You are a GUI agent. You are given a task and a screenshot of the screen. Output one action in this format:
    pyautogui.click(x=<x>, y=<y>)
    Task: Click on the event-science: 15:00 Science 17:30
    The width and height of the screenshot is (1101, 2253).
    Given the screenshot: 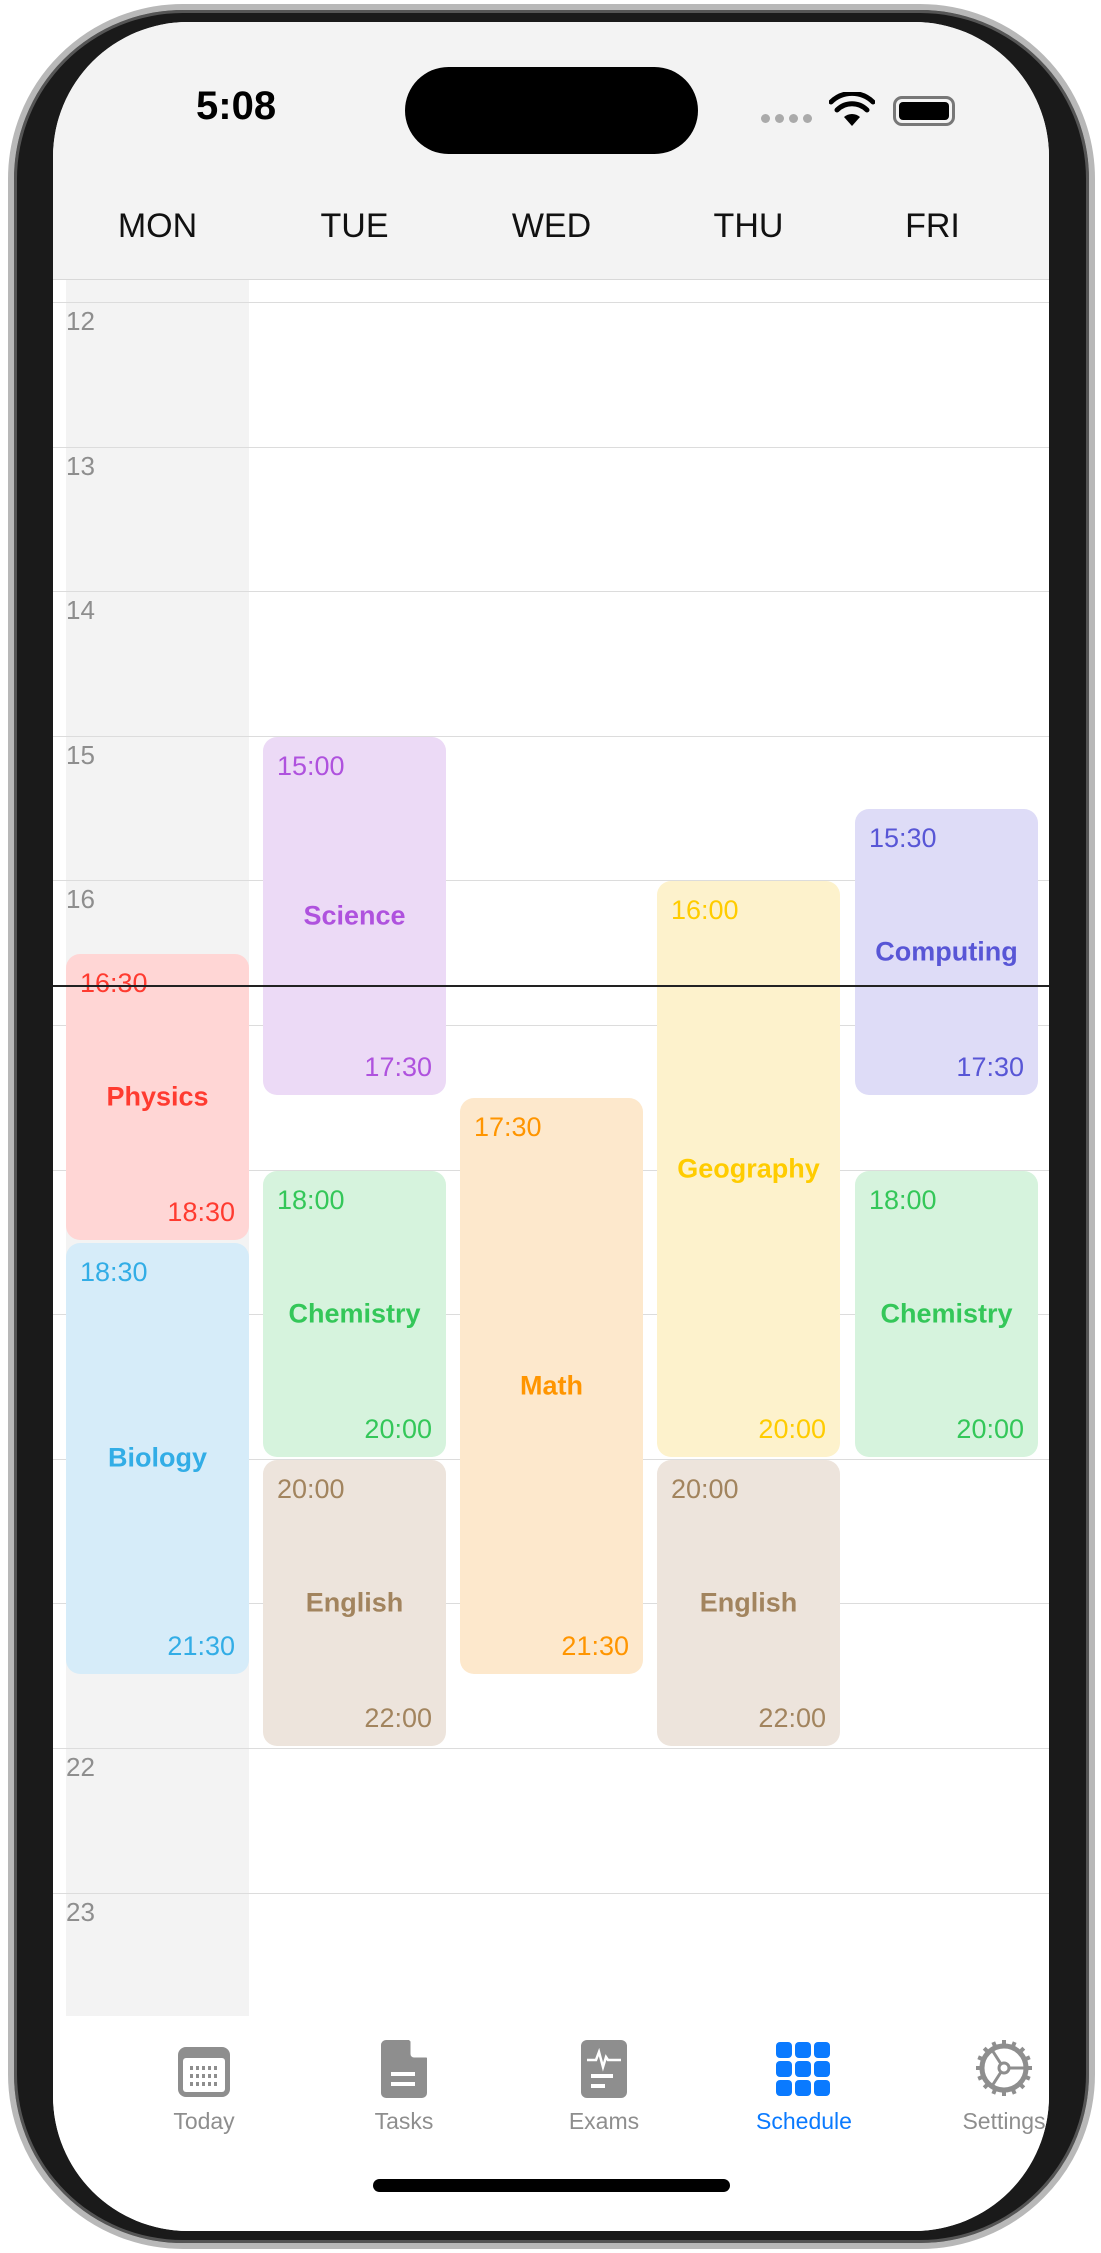 What is the action you would take?
    pyautogui.click(x=354, y=916)
    